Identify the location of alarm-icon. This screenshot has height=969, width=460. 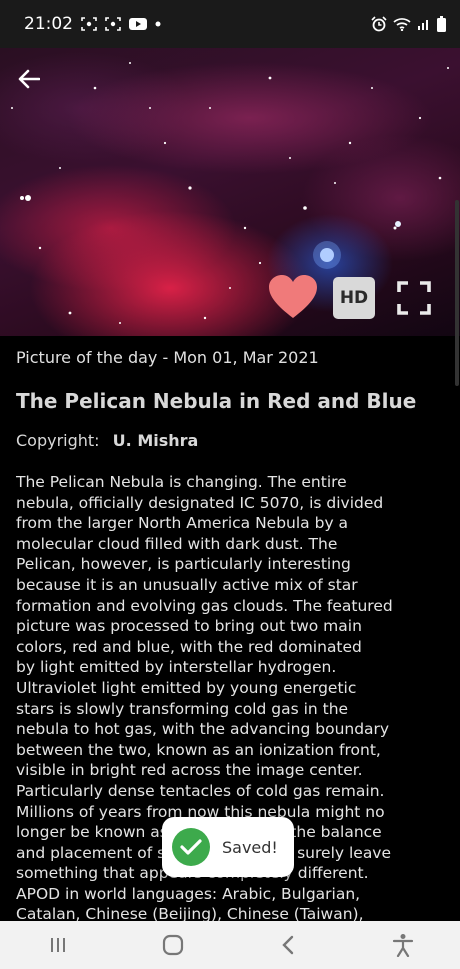
(379, 24).